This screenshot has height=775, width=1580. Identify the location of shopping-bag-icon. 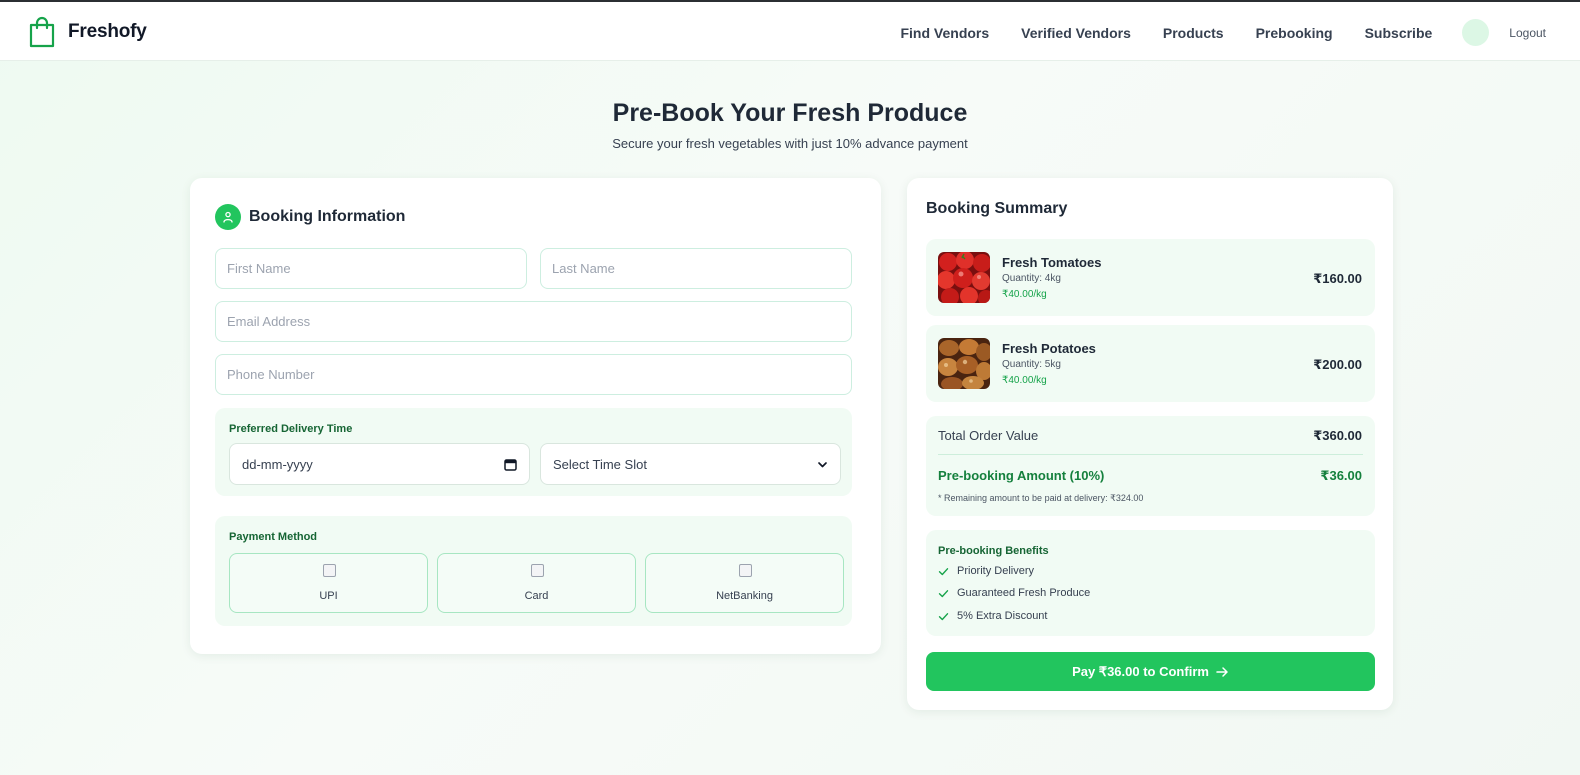
(42, 32).